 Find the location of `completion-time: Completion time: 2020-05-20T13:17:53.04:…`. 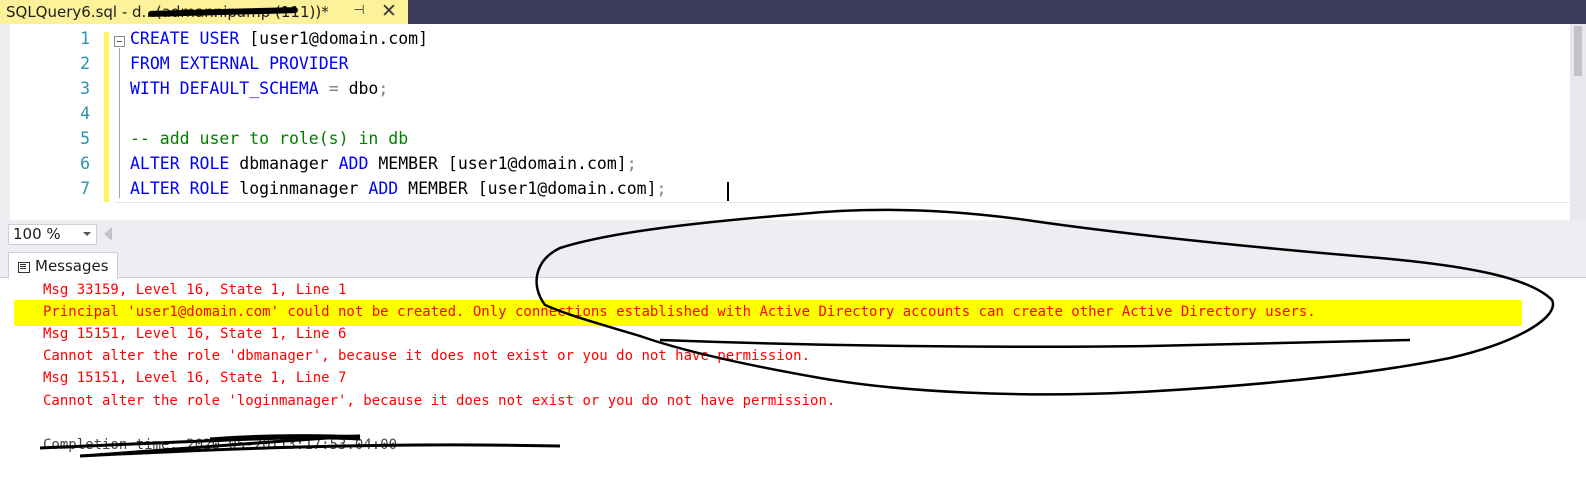

completion-time: Completion time: 2020-05-20T13:17:53.04:… is located at coordinates (220, 445).